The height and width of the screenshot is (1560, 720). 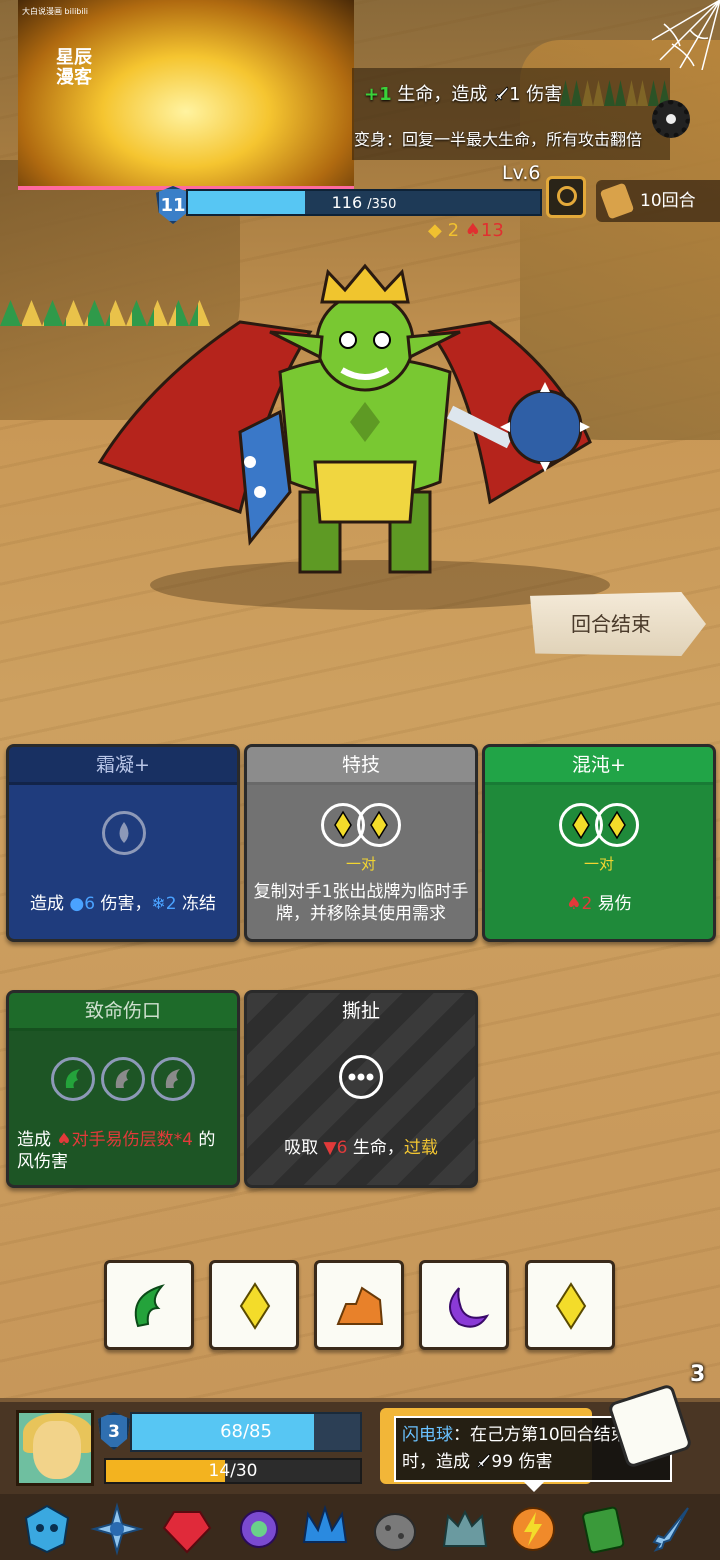 I want to click on player-hp-text: 68/85, so click(x=246, y=1431).